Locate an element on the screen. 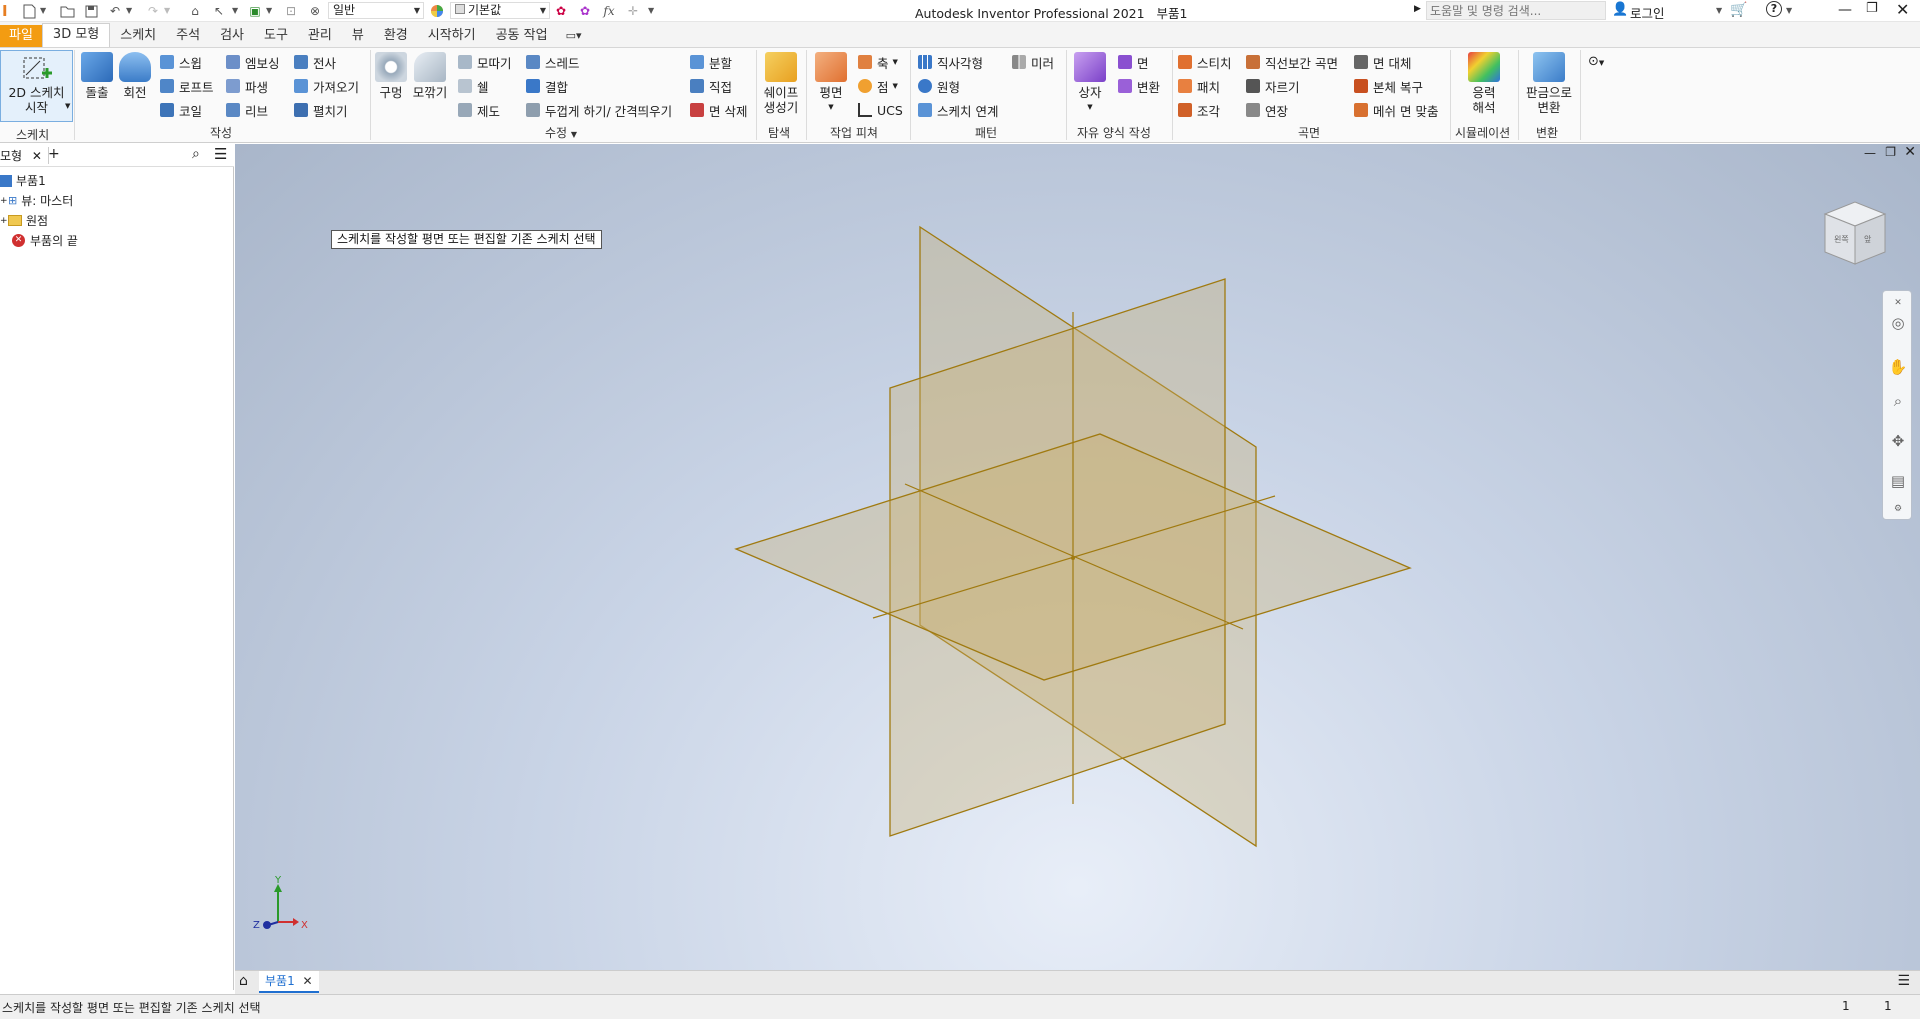 This screenshot has width=1920, height=1019. start-2d-sketch-button: 2D 스케치 시작 is located at coordinates (36, 86).